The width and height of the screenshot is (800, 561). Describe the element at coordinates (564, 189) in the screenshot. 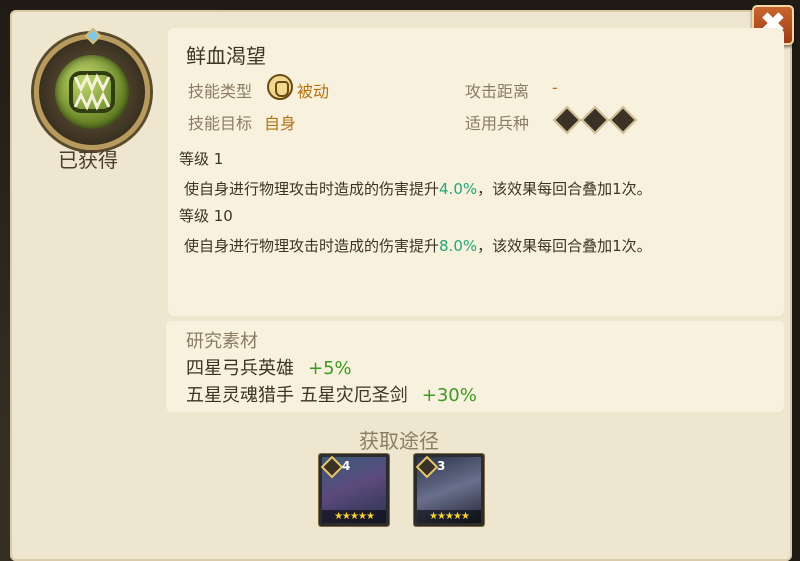

I see `level-1-text-end: ，该效果每回合叠加1次。` at that location.